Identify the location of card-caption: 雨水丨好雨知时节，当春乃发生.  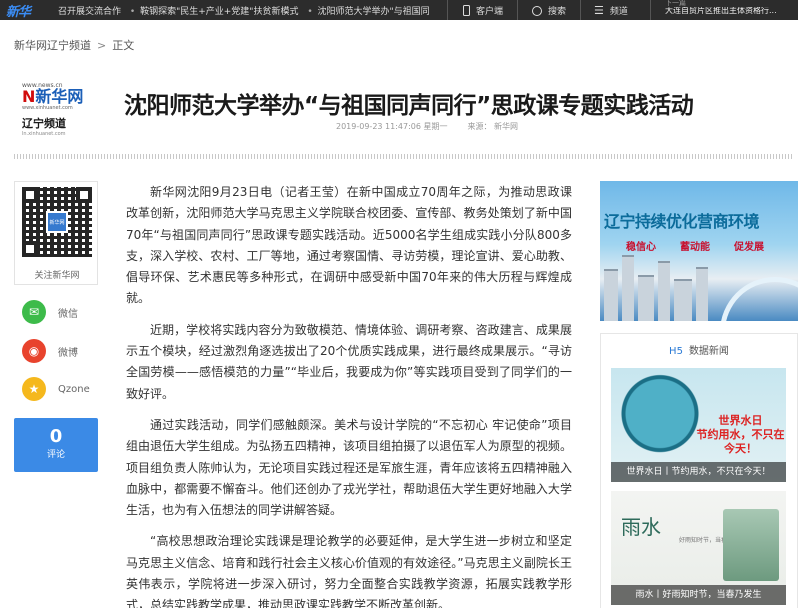
(698, 595).